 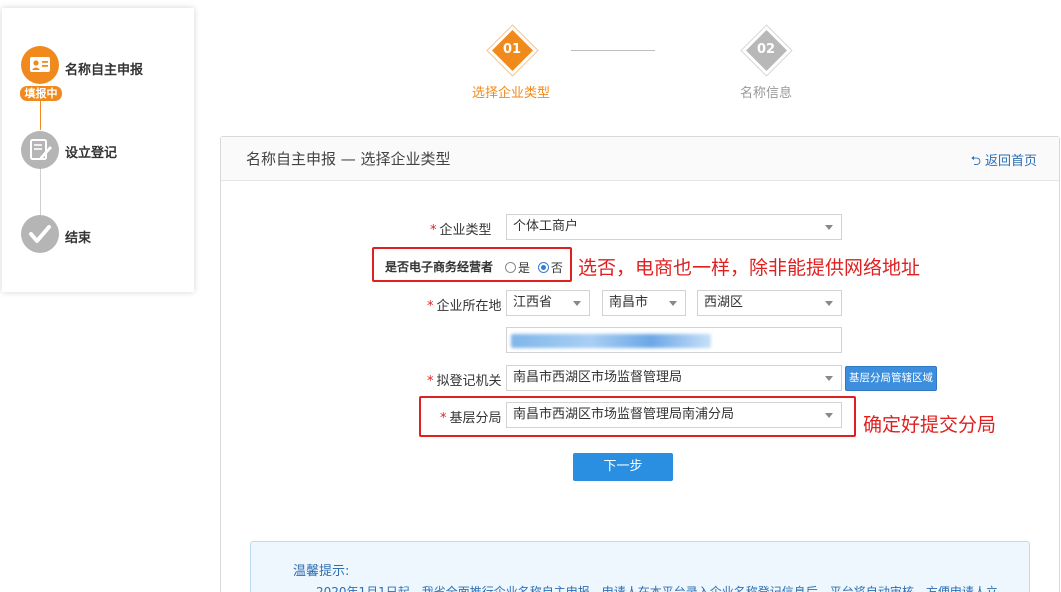 I want to click on district-value: 西湖区, so click(x=724, y=302).